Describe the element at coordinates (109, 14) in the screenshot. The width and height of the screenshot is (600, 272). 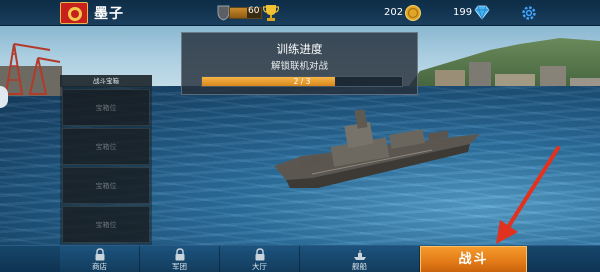
I see `player-name: 墨子` at that location.